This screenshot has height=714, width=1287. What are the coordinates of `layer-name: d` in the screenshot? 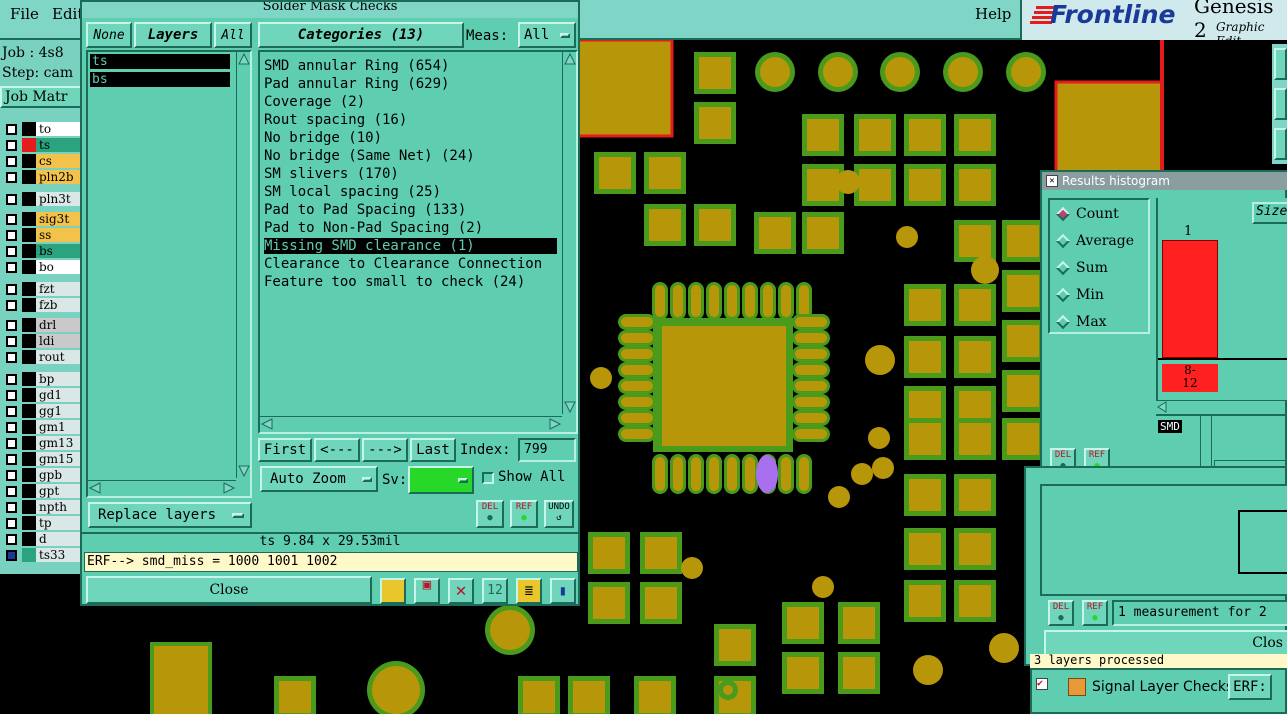 It's located at (60, 539).